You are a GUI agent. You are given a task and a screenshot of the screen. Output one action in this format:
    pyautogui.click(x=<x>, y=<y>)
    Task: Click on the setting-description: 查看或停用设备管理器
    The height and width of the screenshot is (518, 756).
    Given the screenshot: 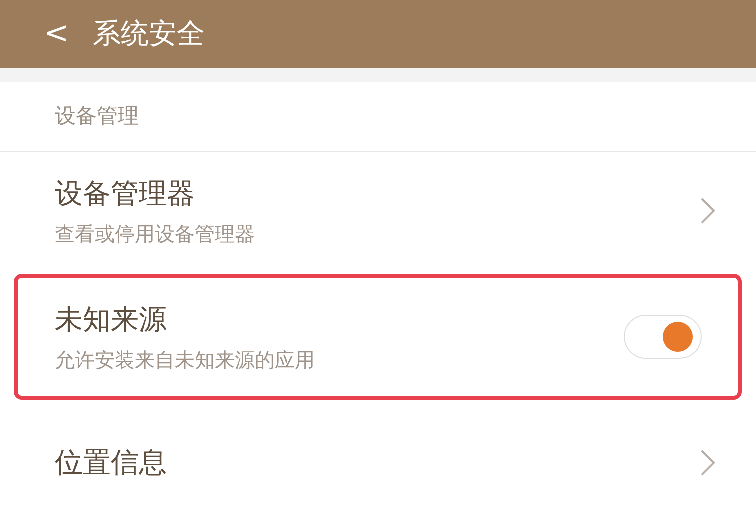 What is the action you would take?
    pyautogui.click(x=155, y=234)
    